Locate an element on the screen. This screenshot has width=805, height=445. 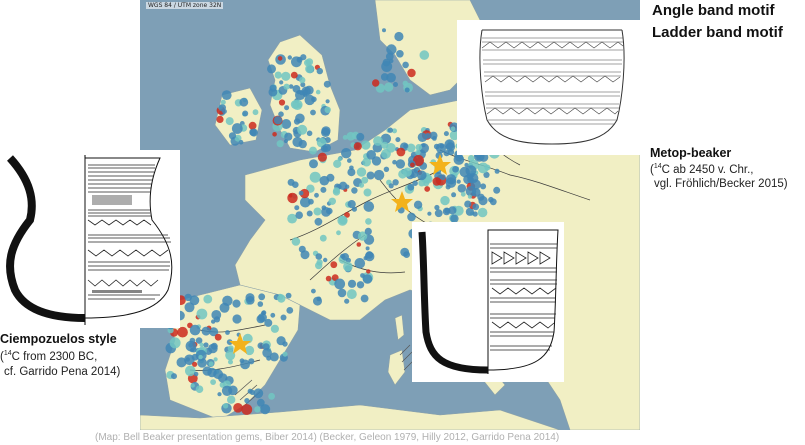
ciempozuelos-reference: cf. Garrido Pena 2014) is located at coordinates (62, 372).